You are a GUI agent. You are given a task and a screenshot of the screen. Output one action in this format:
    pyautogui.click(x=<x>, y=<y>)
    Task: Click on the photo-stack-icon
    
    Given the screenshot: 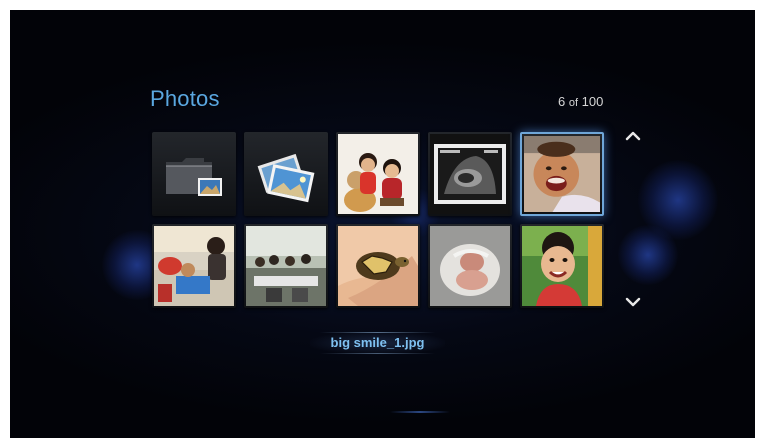 What is the action you would take?
    pyautogui.click(x=286, y=178)
    